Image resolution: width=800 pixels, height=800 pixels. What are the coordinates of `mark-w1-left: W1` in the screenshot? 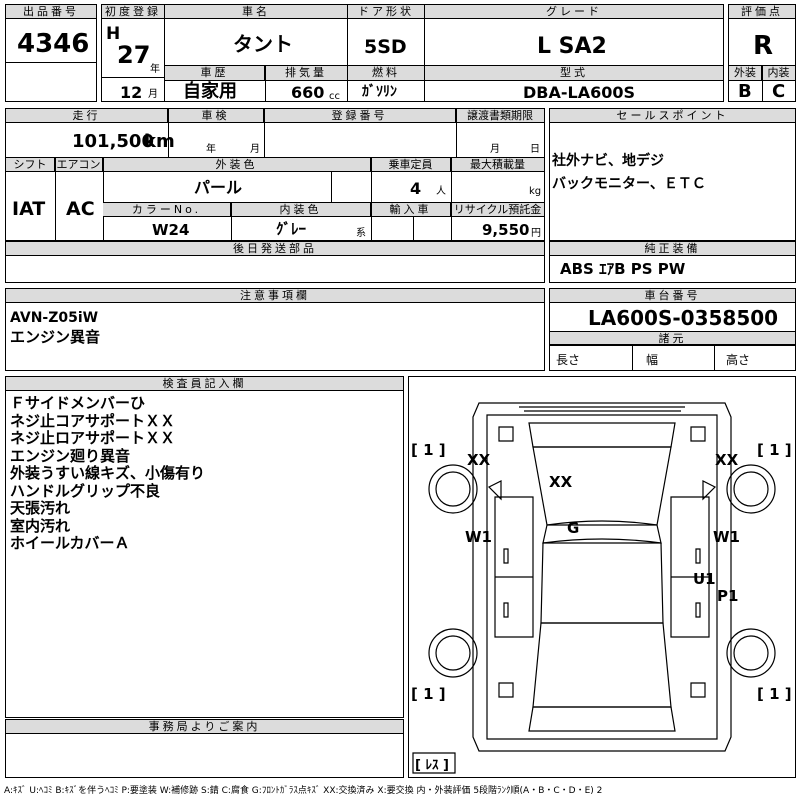 It's located at (478, 537).